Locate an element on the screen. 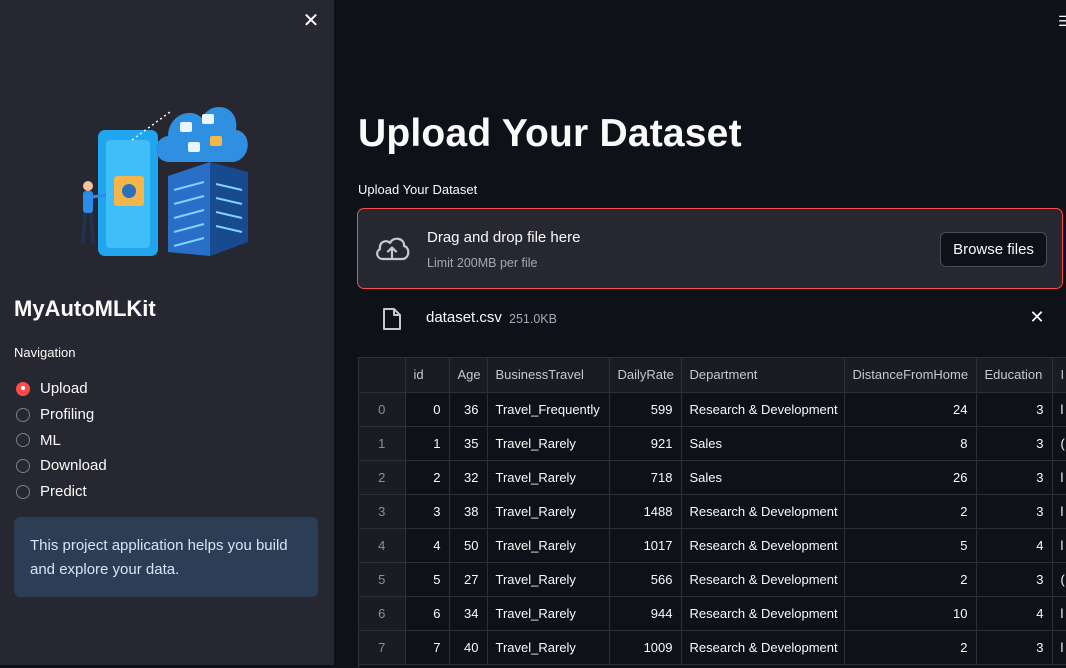 The image size is (1066, 668). nav-option-download: Download is located at coordinates (60, 466).